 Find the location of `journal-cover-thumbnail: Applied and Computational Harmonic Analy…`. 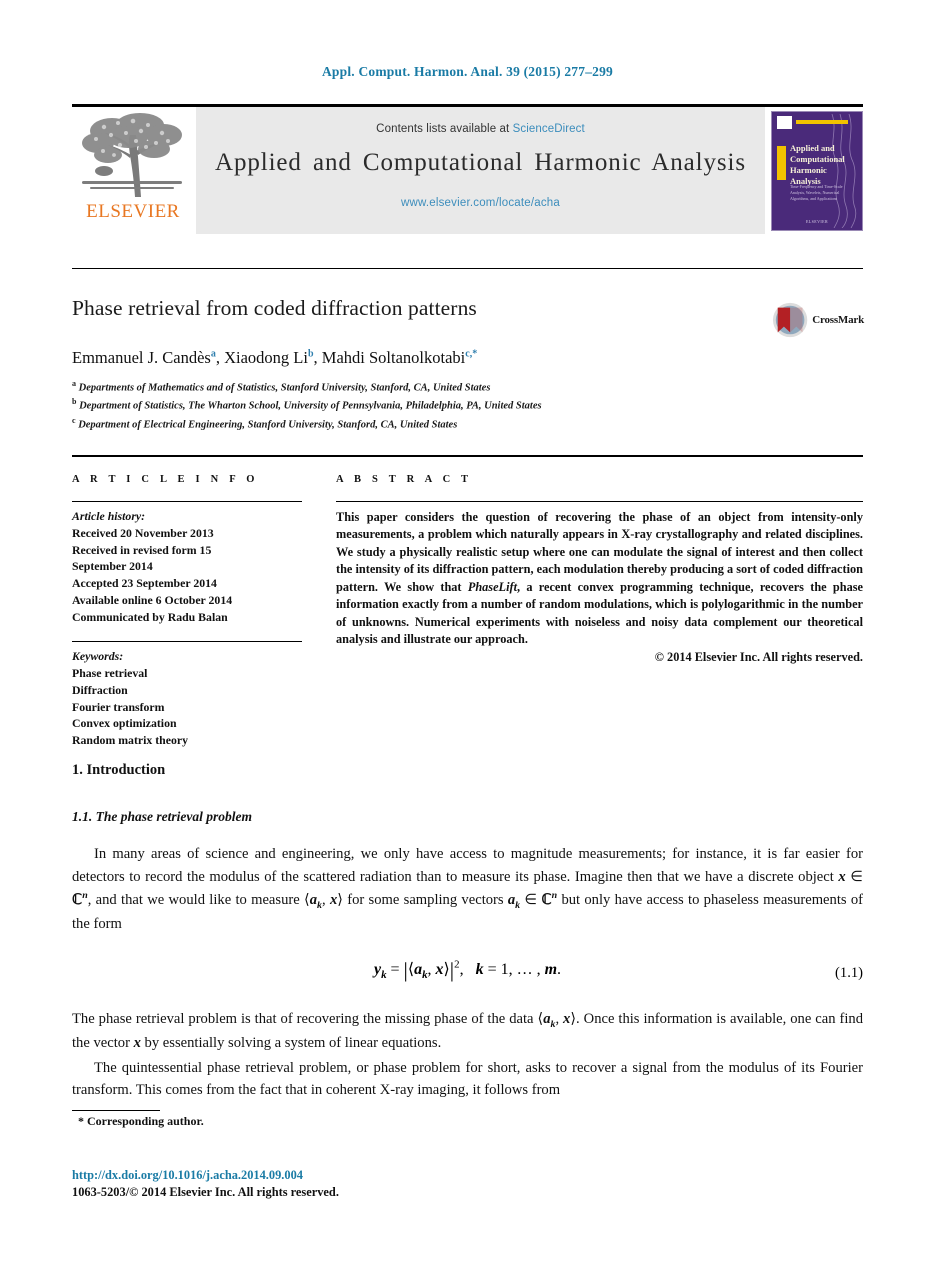

journal-cover-thumbnail: Applied and Computational Harmonic Analy… is located at coordinates (817, 170).